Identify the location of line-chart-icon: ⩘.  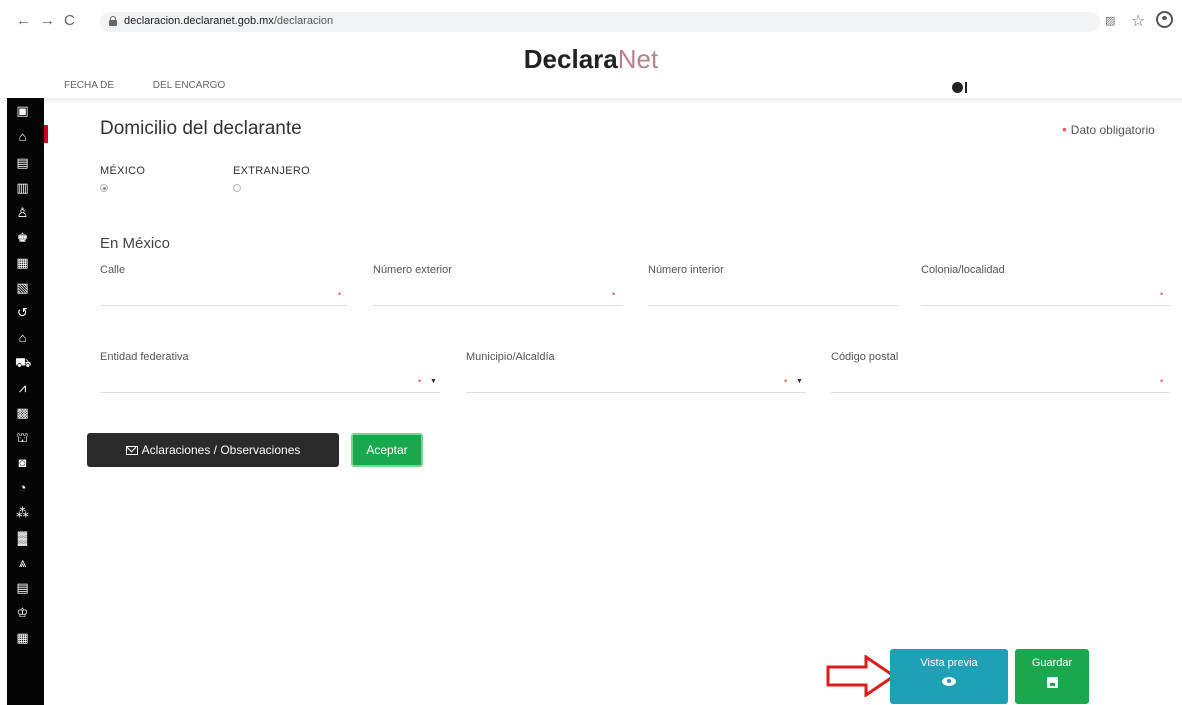
(22, 387).